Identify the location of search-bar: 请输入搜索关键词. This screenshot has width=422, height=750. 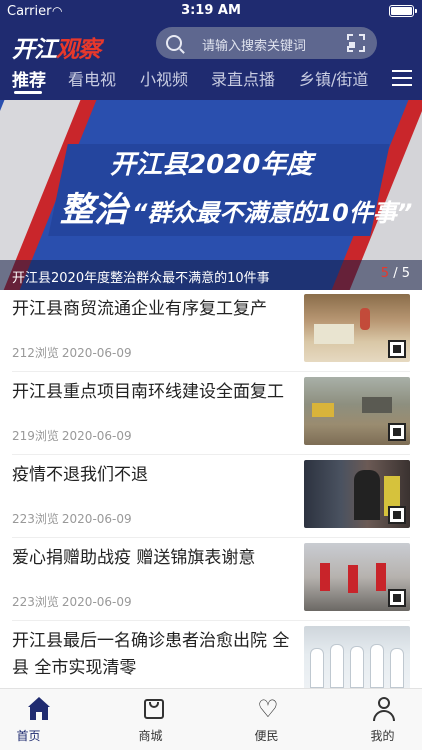
(266, 43).